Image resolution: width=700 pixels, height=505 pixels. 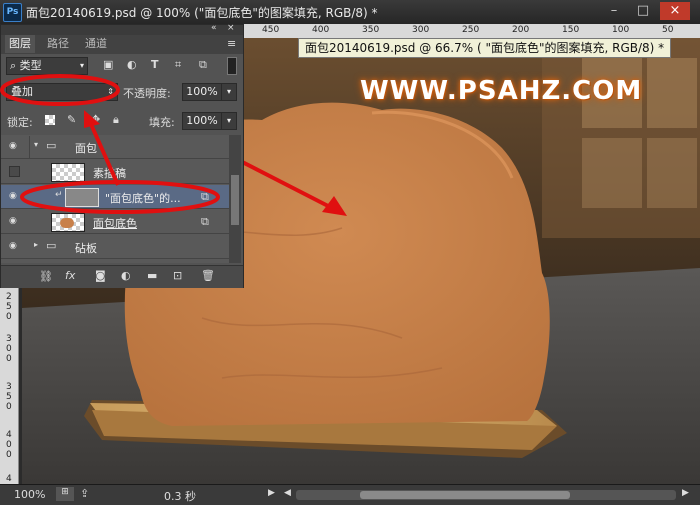 I want to click on annotation-overlay, so click(x=110, y=144).